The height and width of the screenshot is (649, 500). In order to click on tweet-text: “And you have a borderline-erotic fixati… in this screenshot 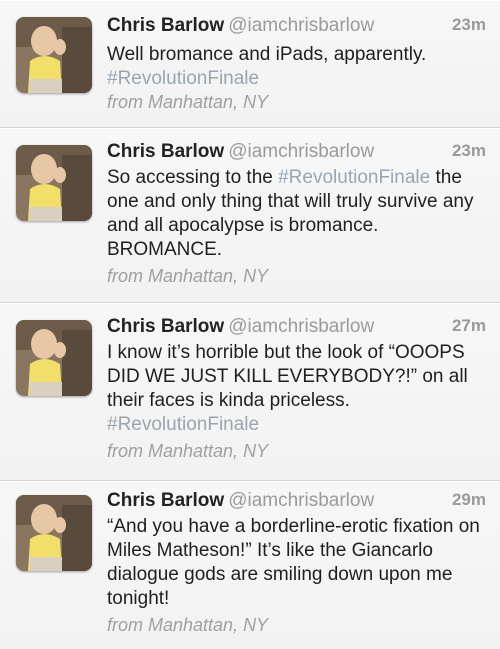, I will do `click(299, 563)`.